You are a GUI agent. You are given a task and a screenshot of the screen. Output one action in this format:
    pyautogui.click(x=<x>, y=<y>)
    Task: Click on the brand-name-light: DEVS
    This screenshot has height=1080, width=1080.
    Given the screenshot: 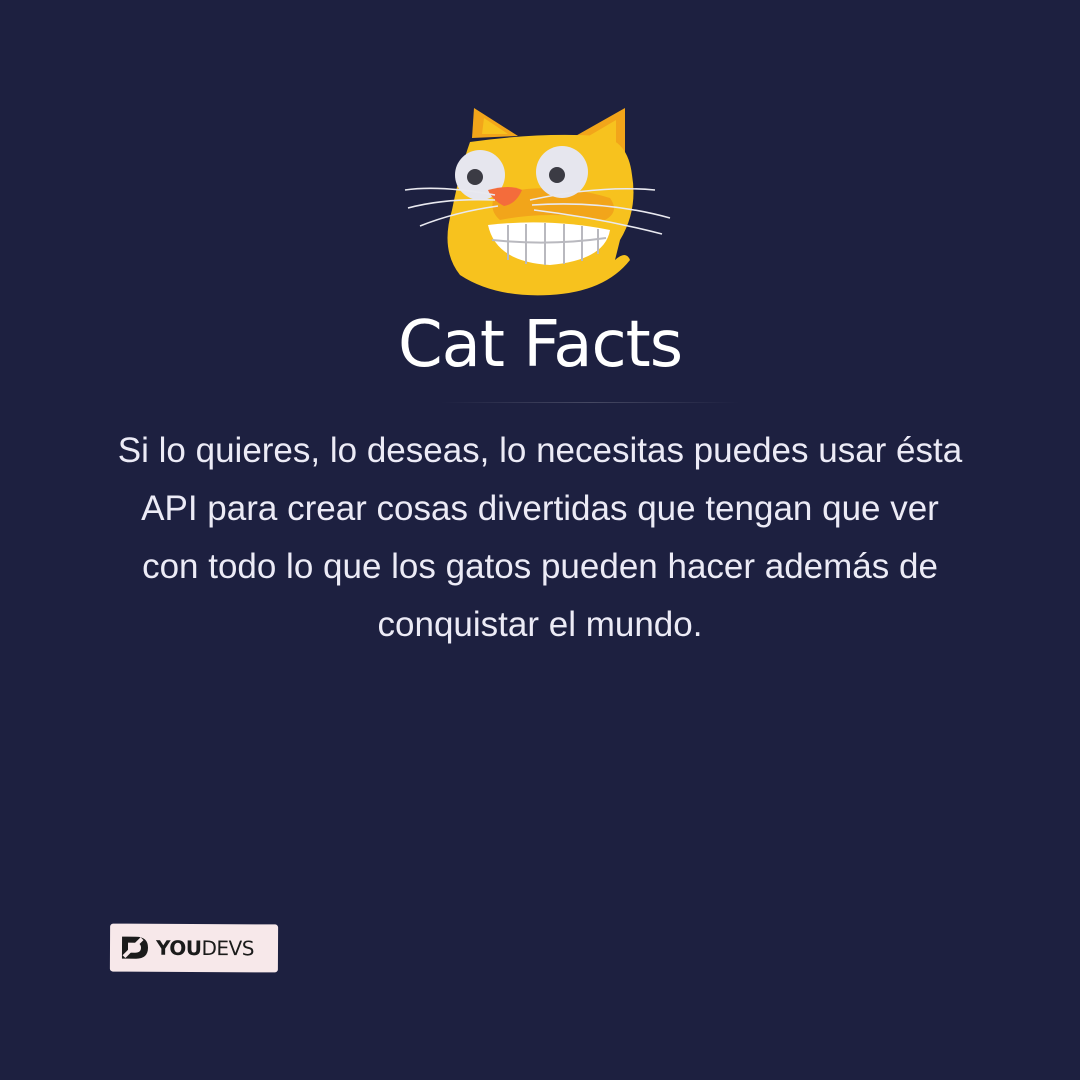 What is the action you would take?
    pyautogui.click(x=227, y=948)
    